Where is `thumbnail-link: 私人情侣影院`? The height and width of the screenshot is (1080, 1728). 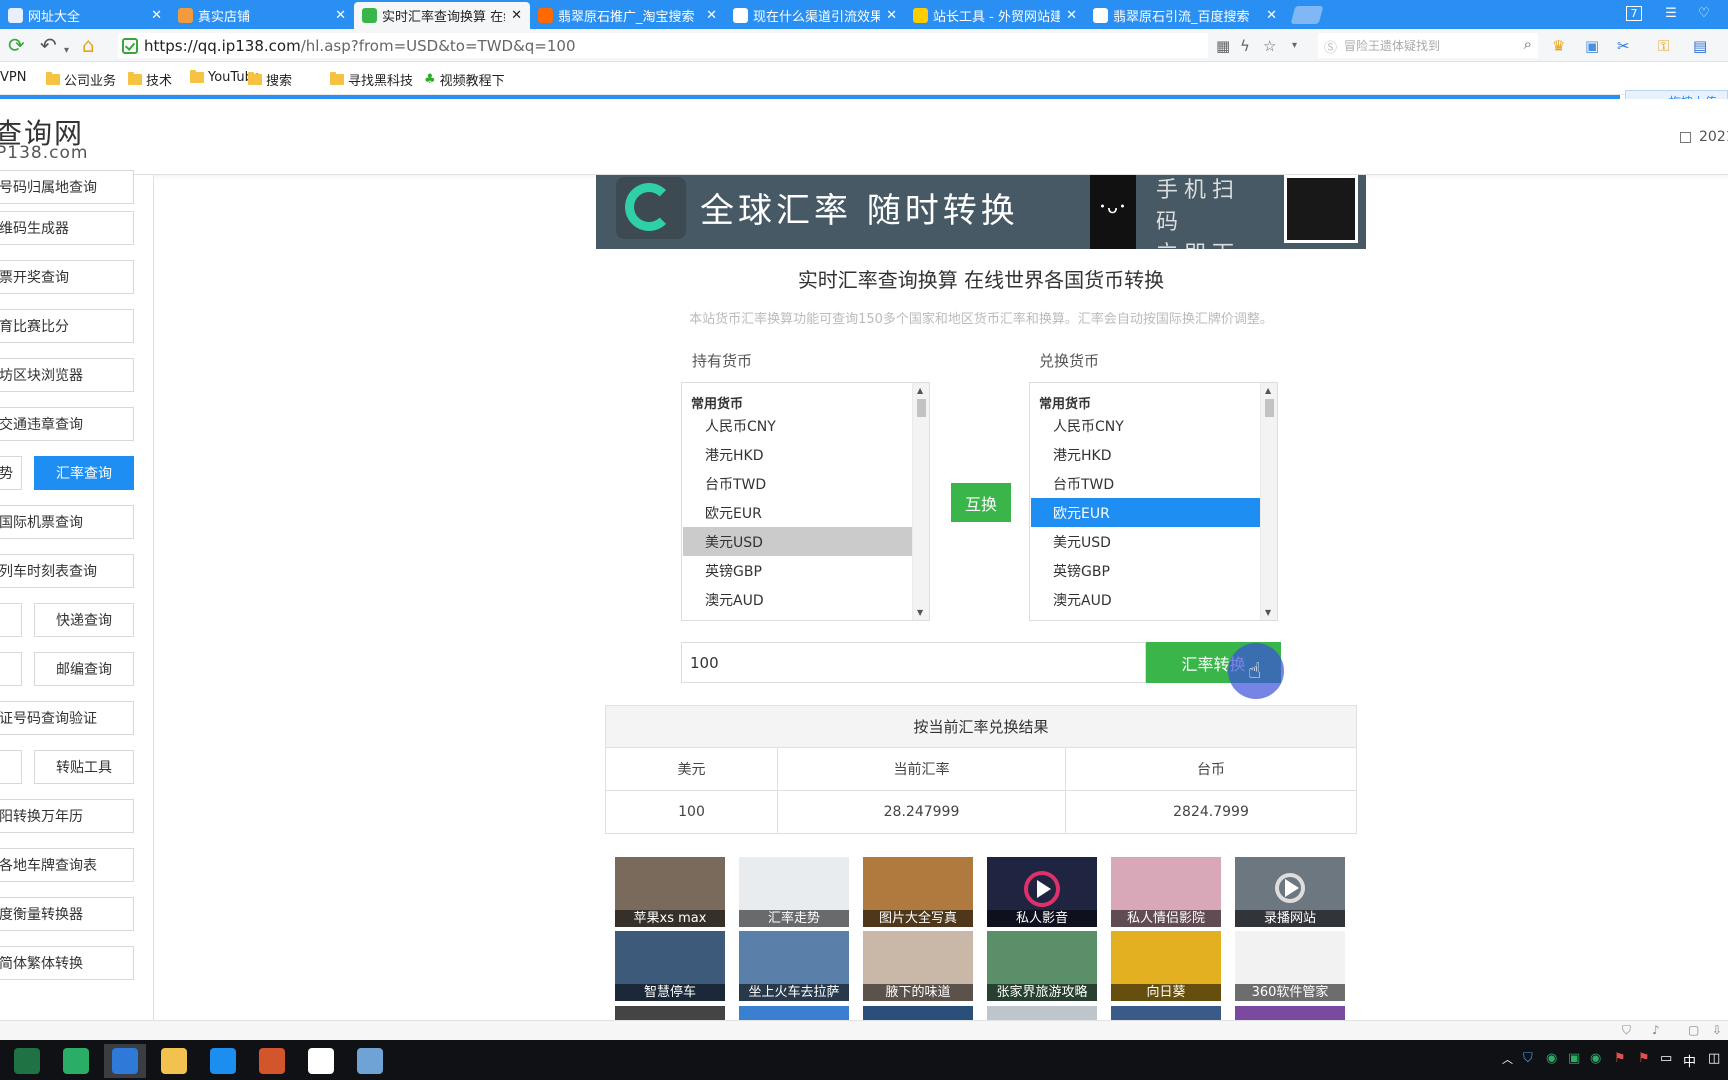 thumbnail-link: 私人情侣影院 is located at coordinates (1166, 892).